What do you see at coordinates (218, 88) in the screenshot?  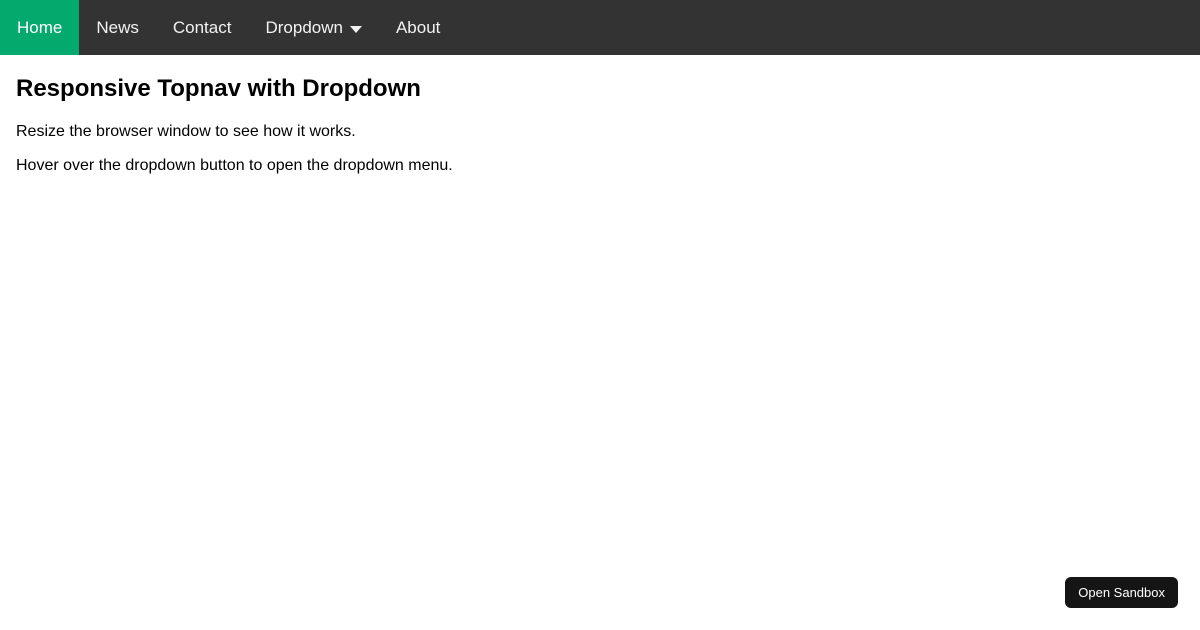 I see `page-title: Responsive Topnav with Dropdown` at bounding box center [218, 88].